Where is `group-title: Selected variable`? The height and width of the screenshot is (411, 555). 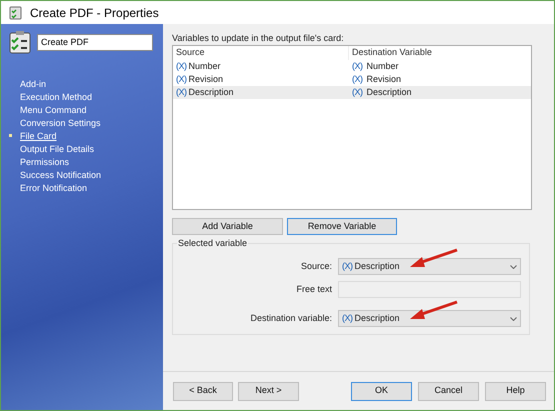 group-title: Selected variable is located at coordinates (212, 243).